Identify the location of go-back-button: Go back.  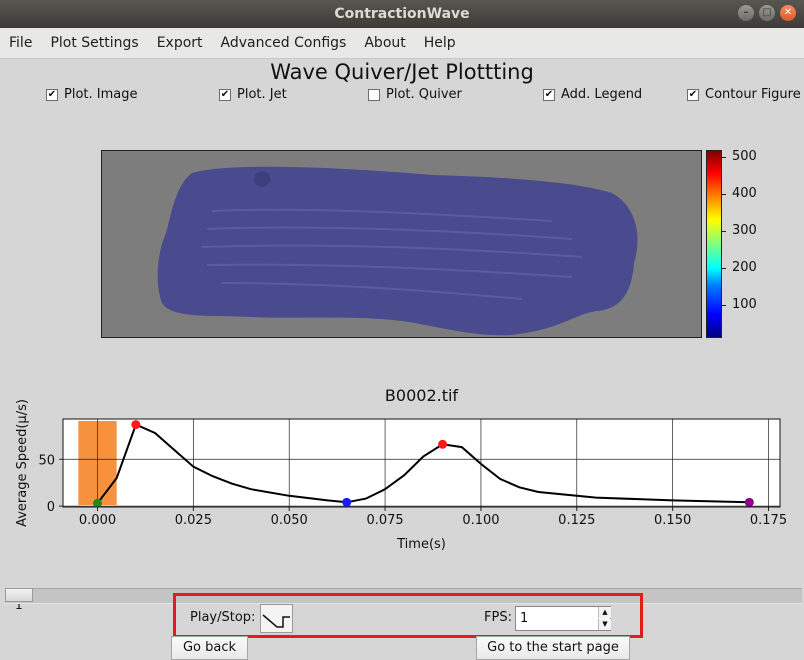
(209, 648).